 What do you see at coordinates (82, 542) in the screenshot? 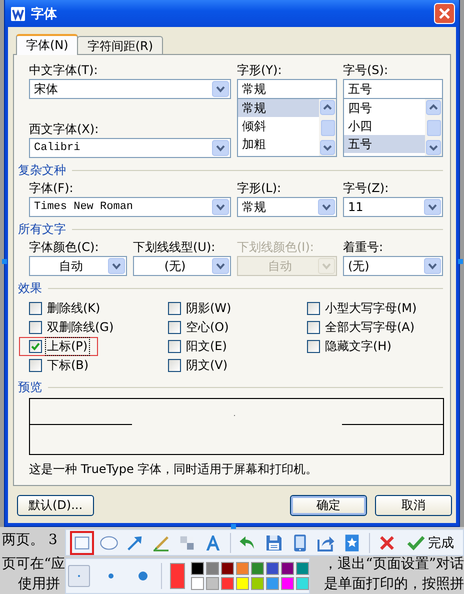
I see `tool-button` at bounding box center [82, 542].